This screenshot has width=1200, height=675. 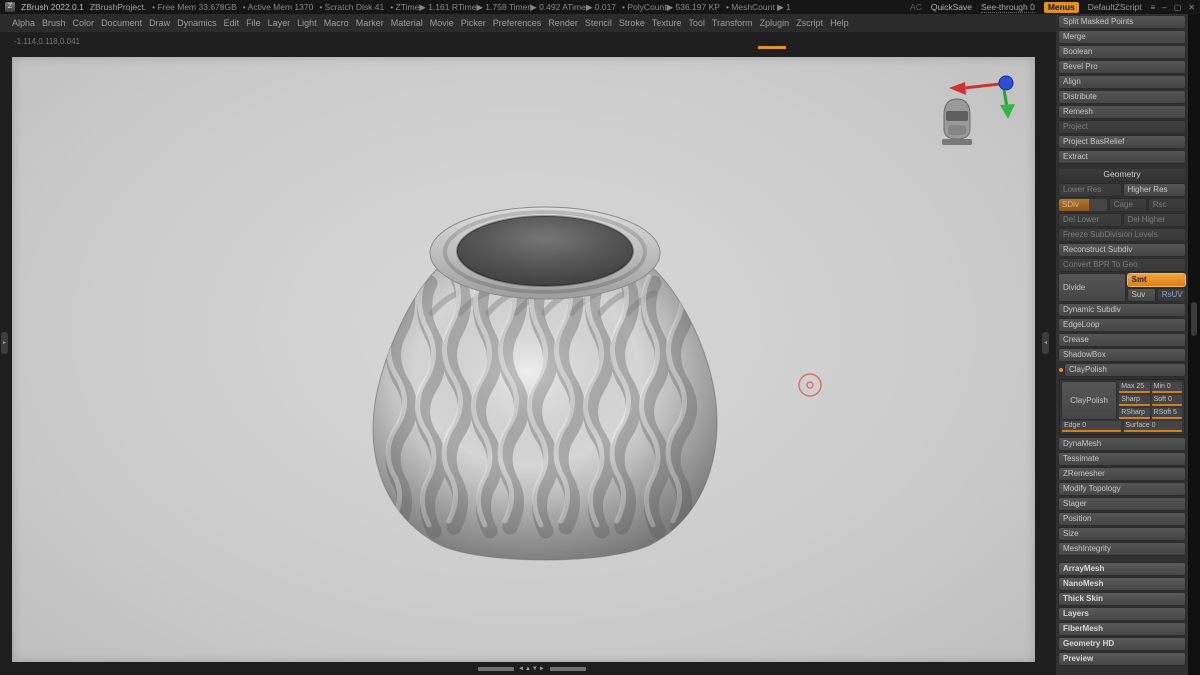 What do you see at coordinates (1122, 250) in the screenshot?
I see `button-reconstruct-subdiv: Reconstruct Subdiv` at bounding box center [1122, 250].